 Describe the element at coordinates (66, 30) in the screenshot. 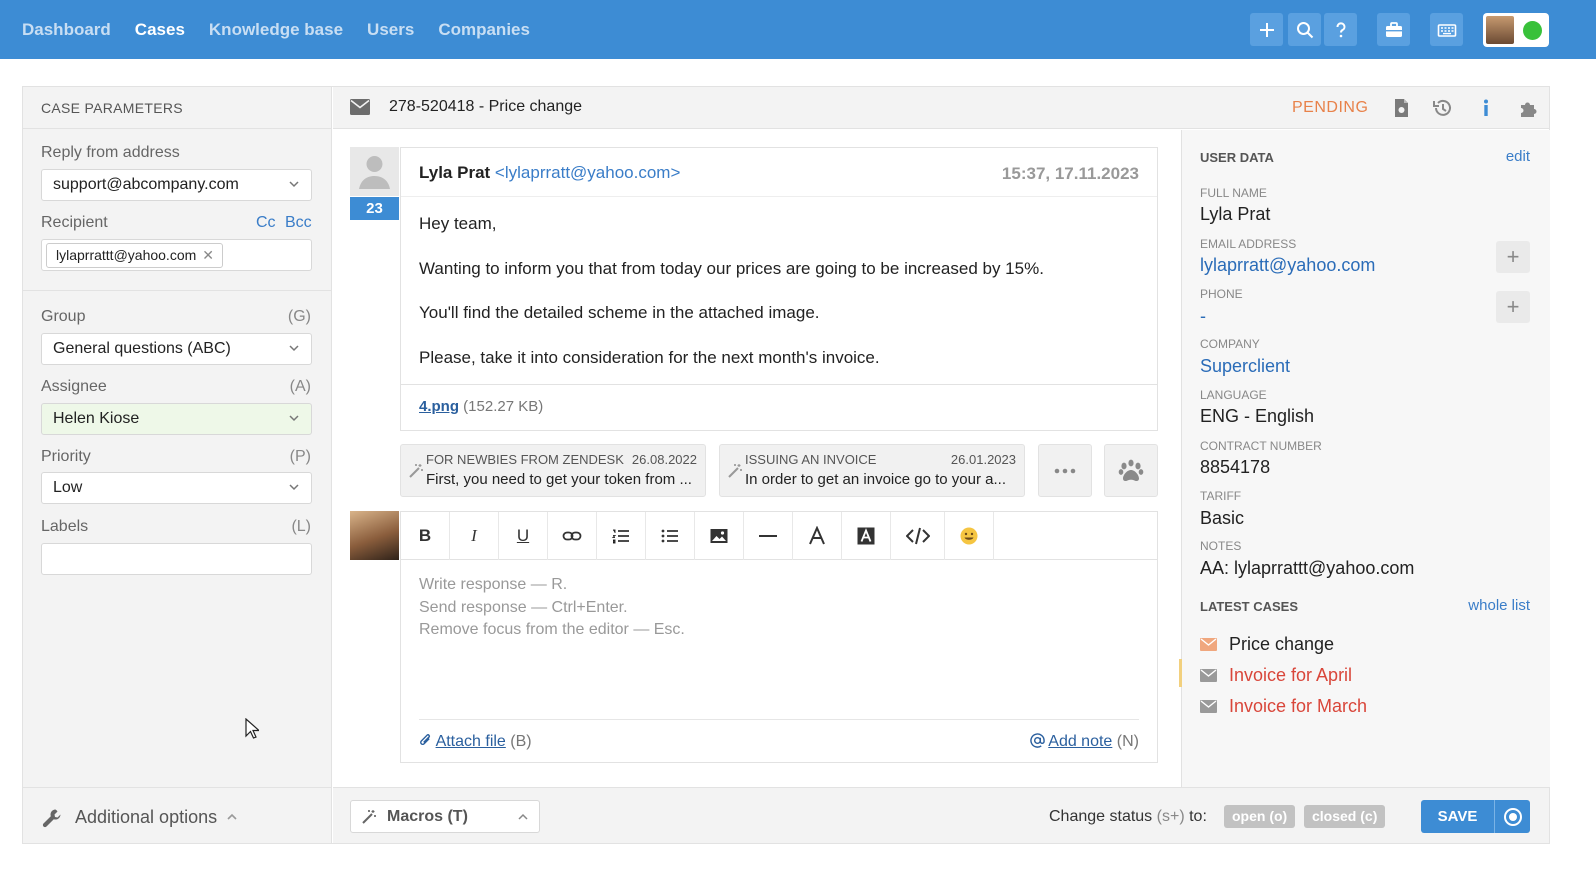

I see `nav-dashboard: Dashboard` at that location.